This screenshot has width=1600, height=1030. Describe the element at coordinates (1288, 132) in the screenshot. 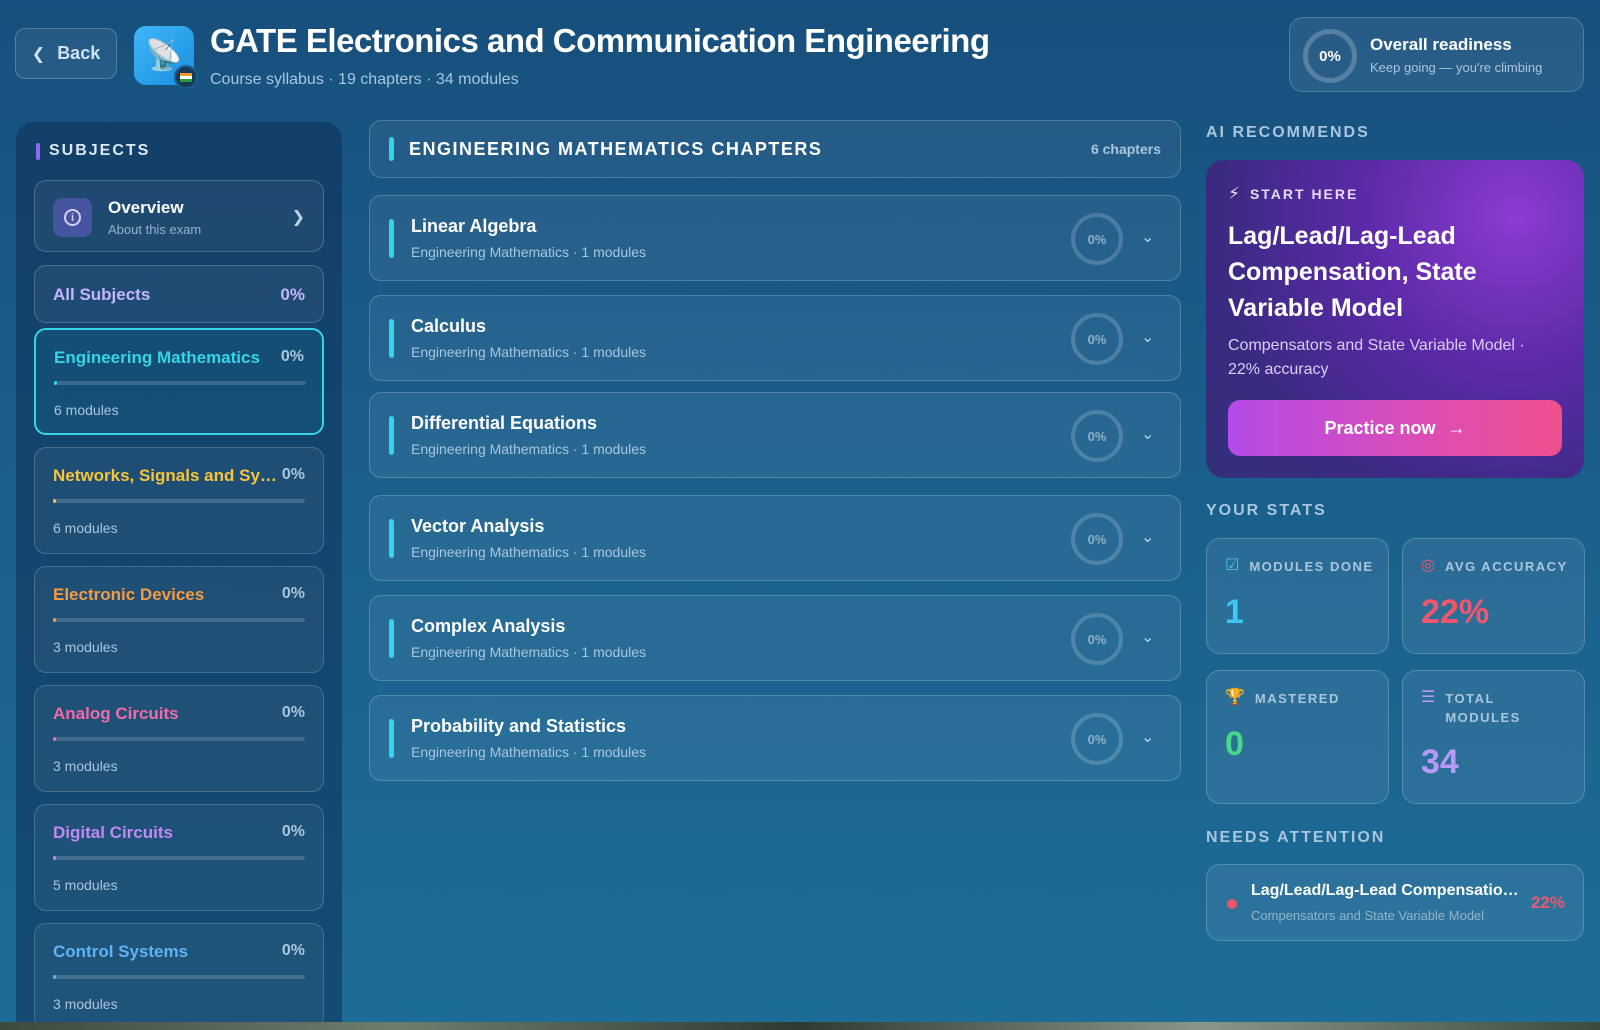

I see `ai-recommends-heading: AI RECOMMENDS` at that location.